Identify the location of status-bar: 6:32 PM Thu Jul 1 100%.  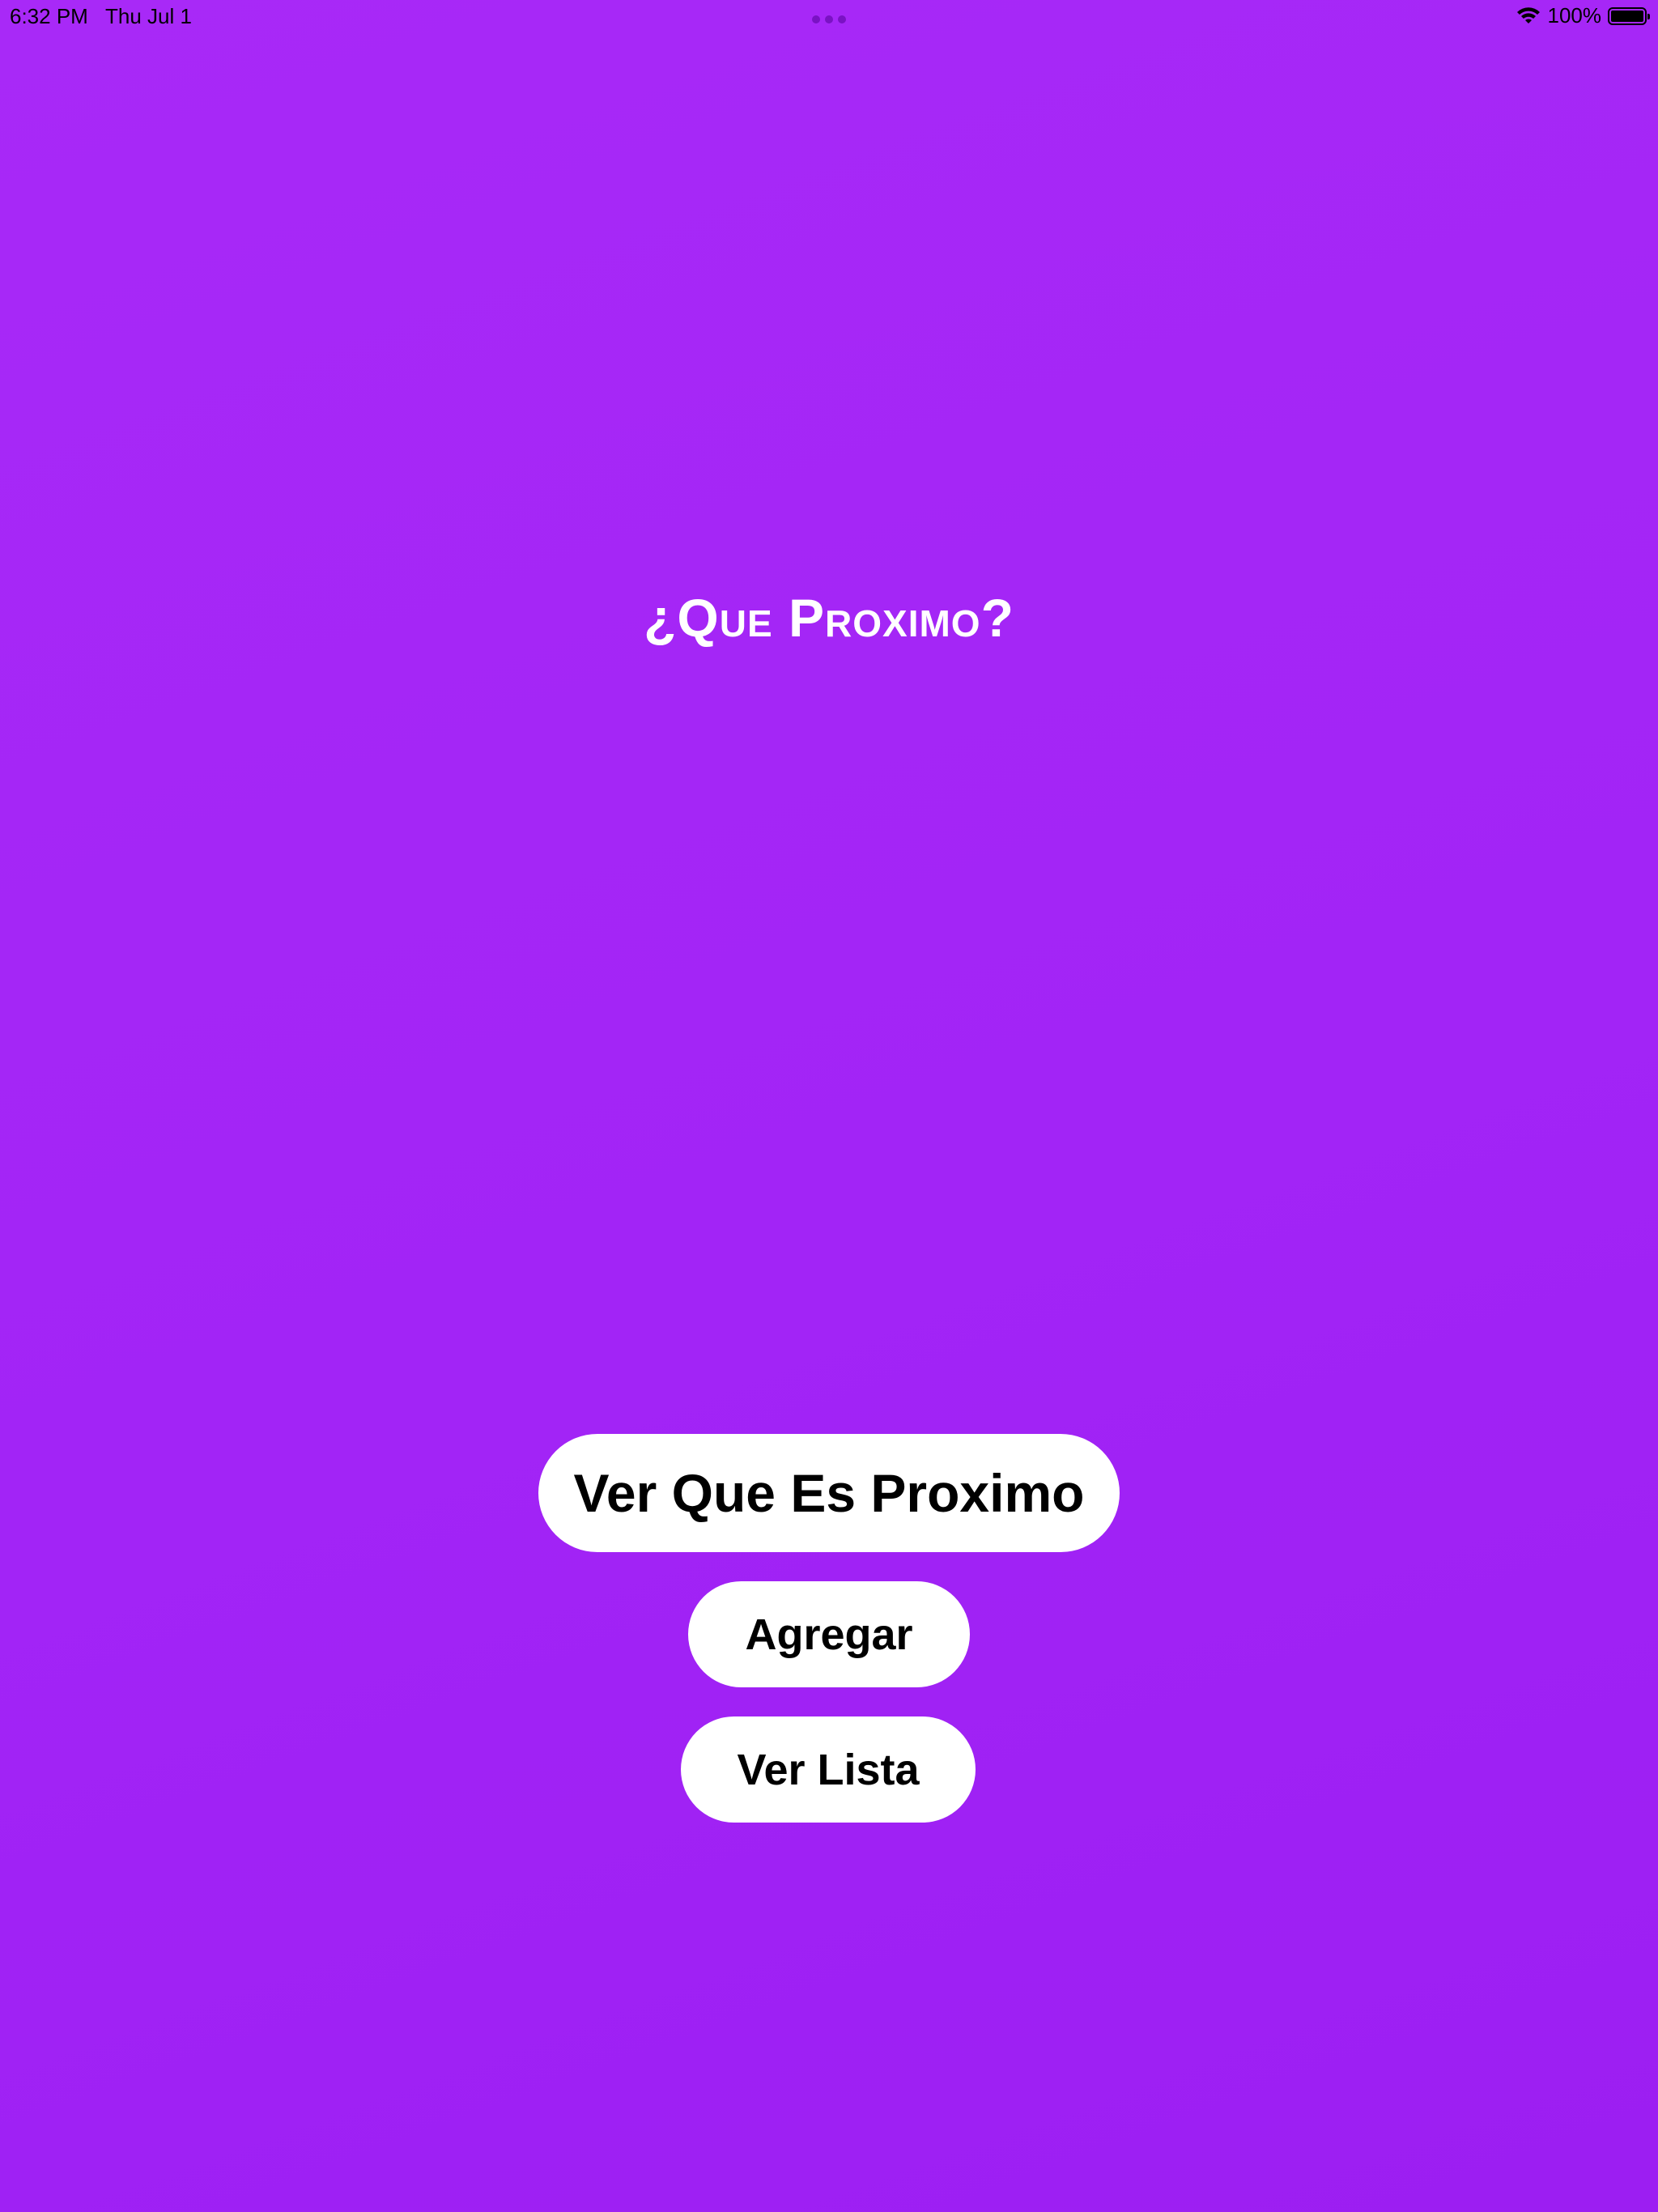
(829, 16).